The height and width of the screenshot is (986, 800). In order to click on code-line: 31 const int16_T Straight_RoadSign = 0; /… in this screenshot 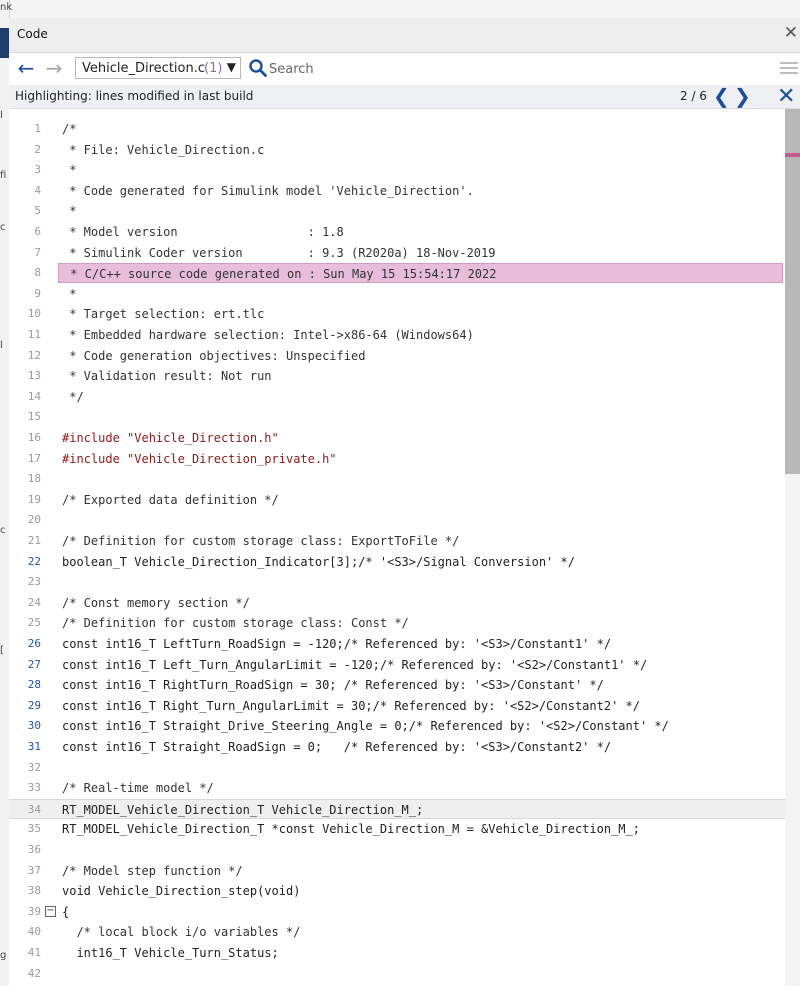, I will do `click(397, 747)`.